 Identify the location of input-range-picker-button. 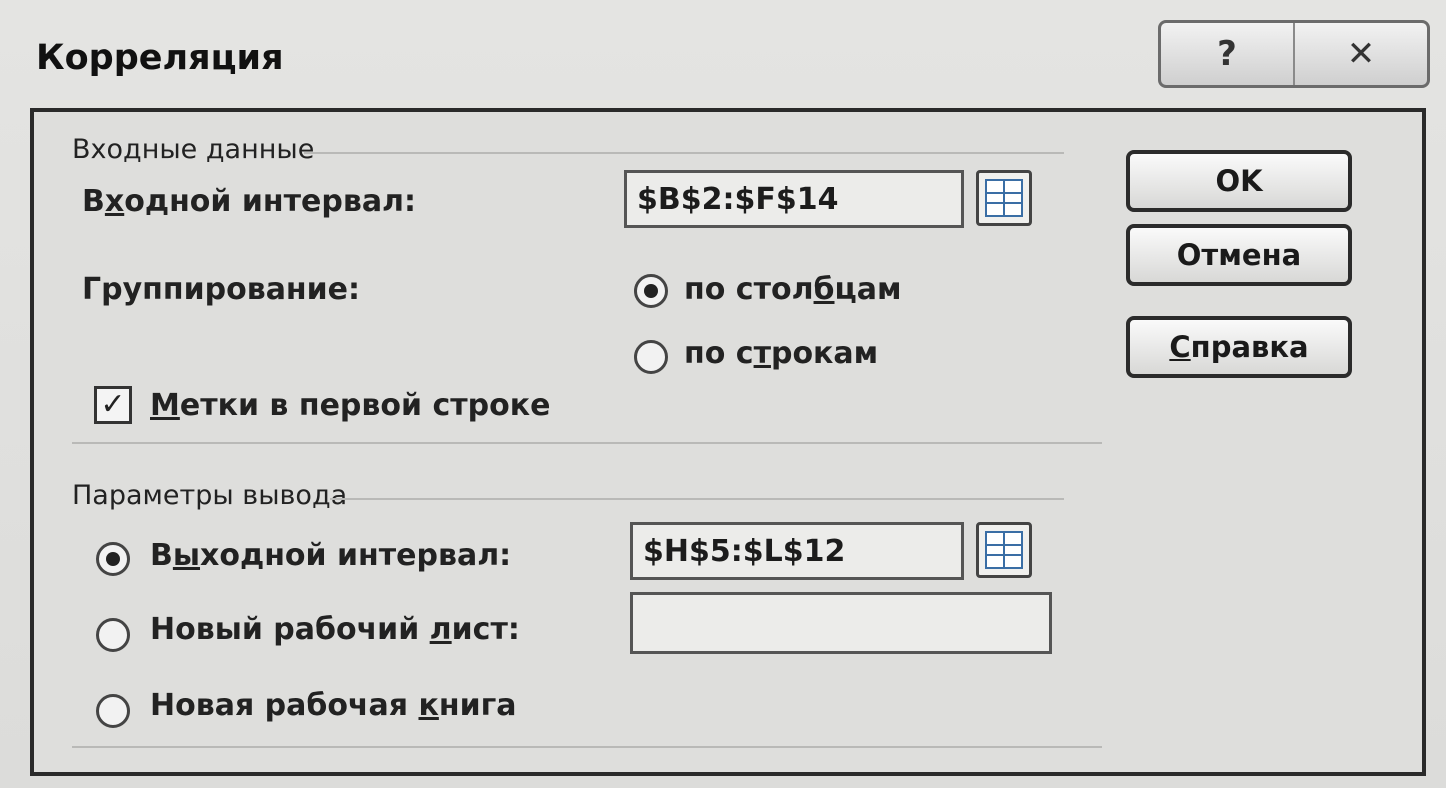
(1004, 198).